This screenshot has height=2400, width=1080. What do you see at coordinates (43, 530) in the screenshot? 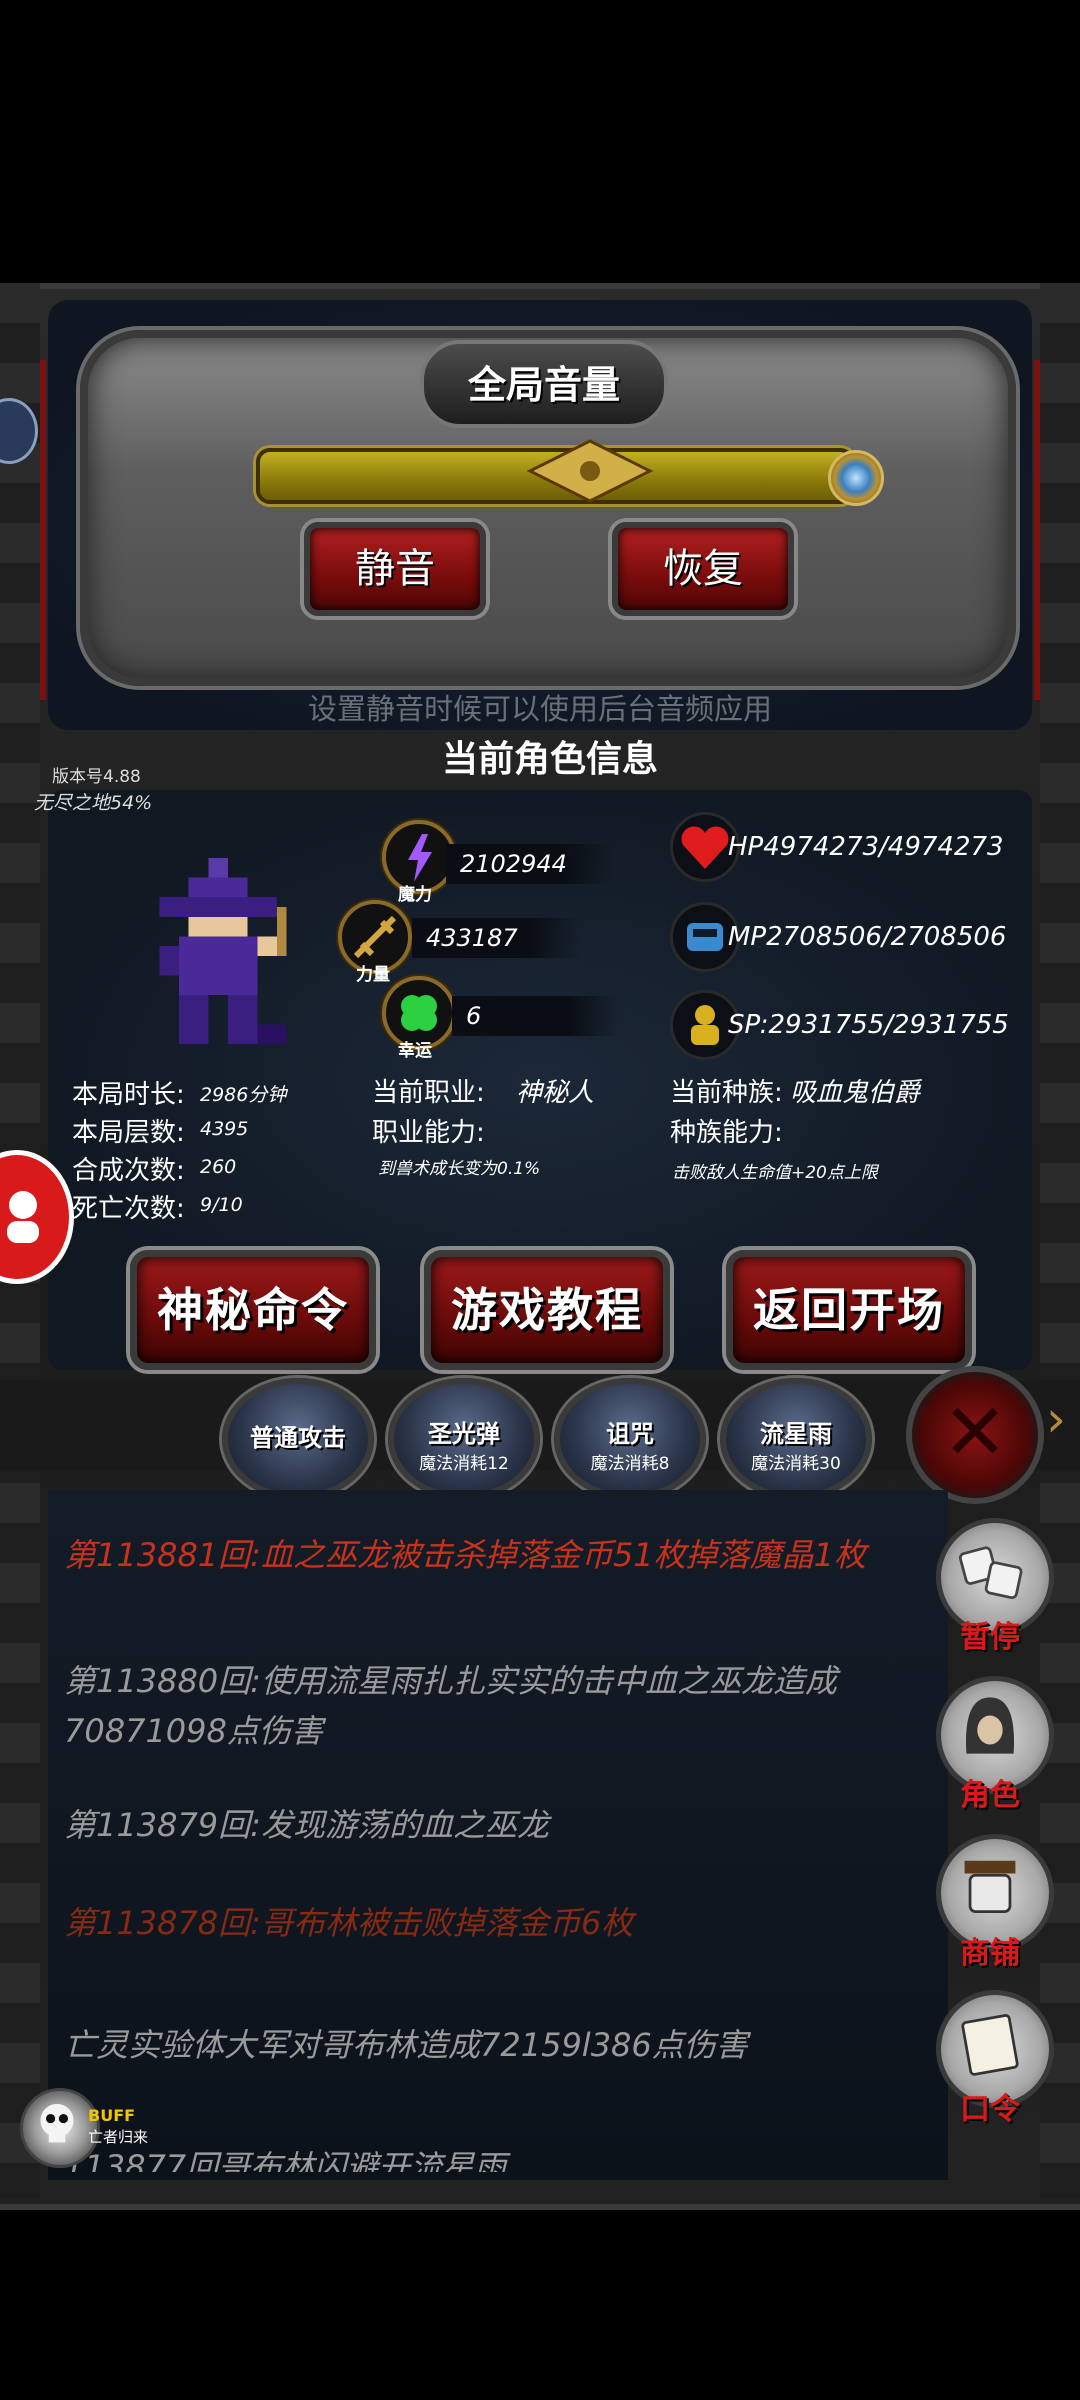
I see `frame-red-rail-left` at bounding box center [43, 530].